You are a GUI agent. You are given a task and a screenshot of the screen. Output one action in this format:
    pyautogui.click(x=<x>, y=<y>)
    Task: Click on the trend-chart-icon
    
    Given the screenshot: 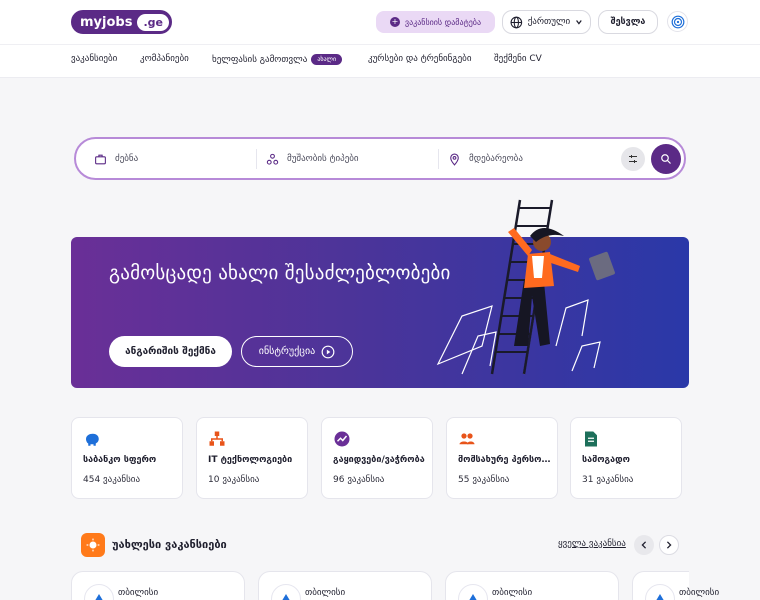 What is the action you would take?
    pyautogui.click(x=342, y=439)
    